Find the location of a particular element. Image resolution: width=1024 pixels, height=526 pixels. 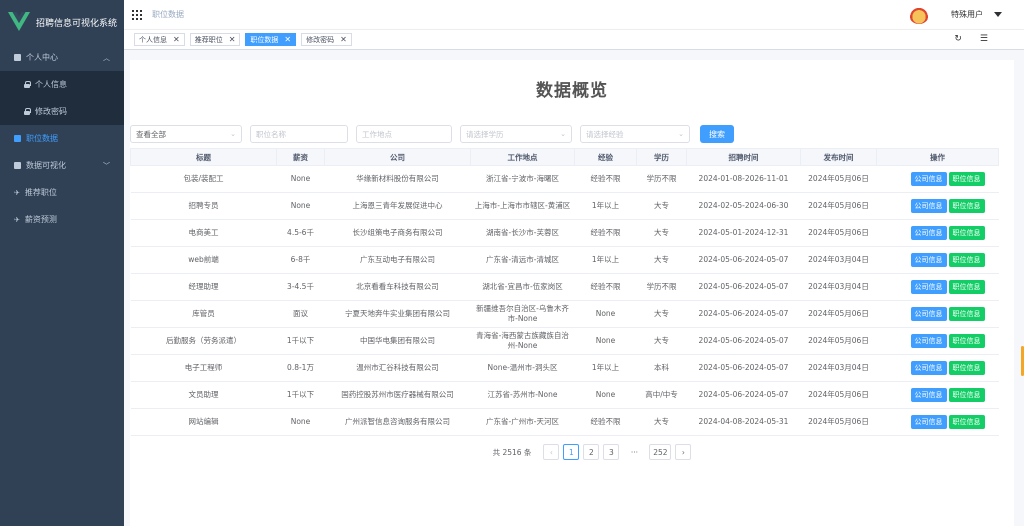

sidebar-item-6: ✈ 薪资预测 is located at coordinates (62, 219).